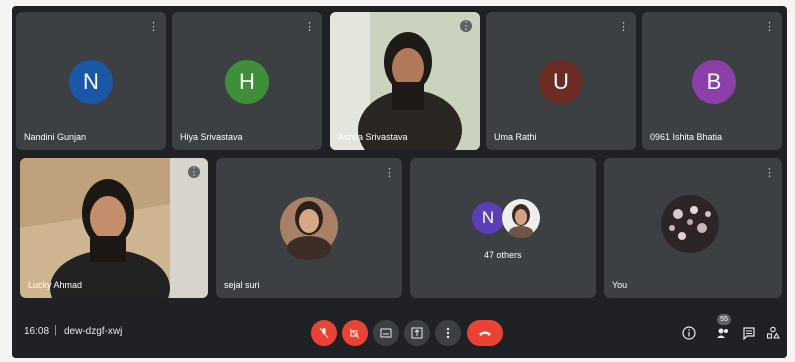 The image size is (795, 362). I want to click on participant-name: Ashita Srivastava, so click(373, 137).